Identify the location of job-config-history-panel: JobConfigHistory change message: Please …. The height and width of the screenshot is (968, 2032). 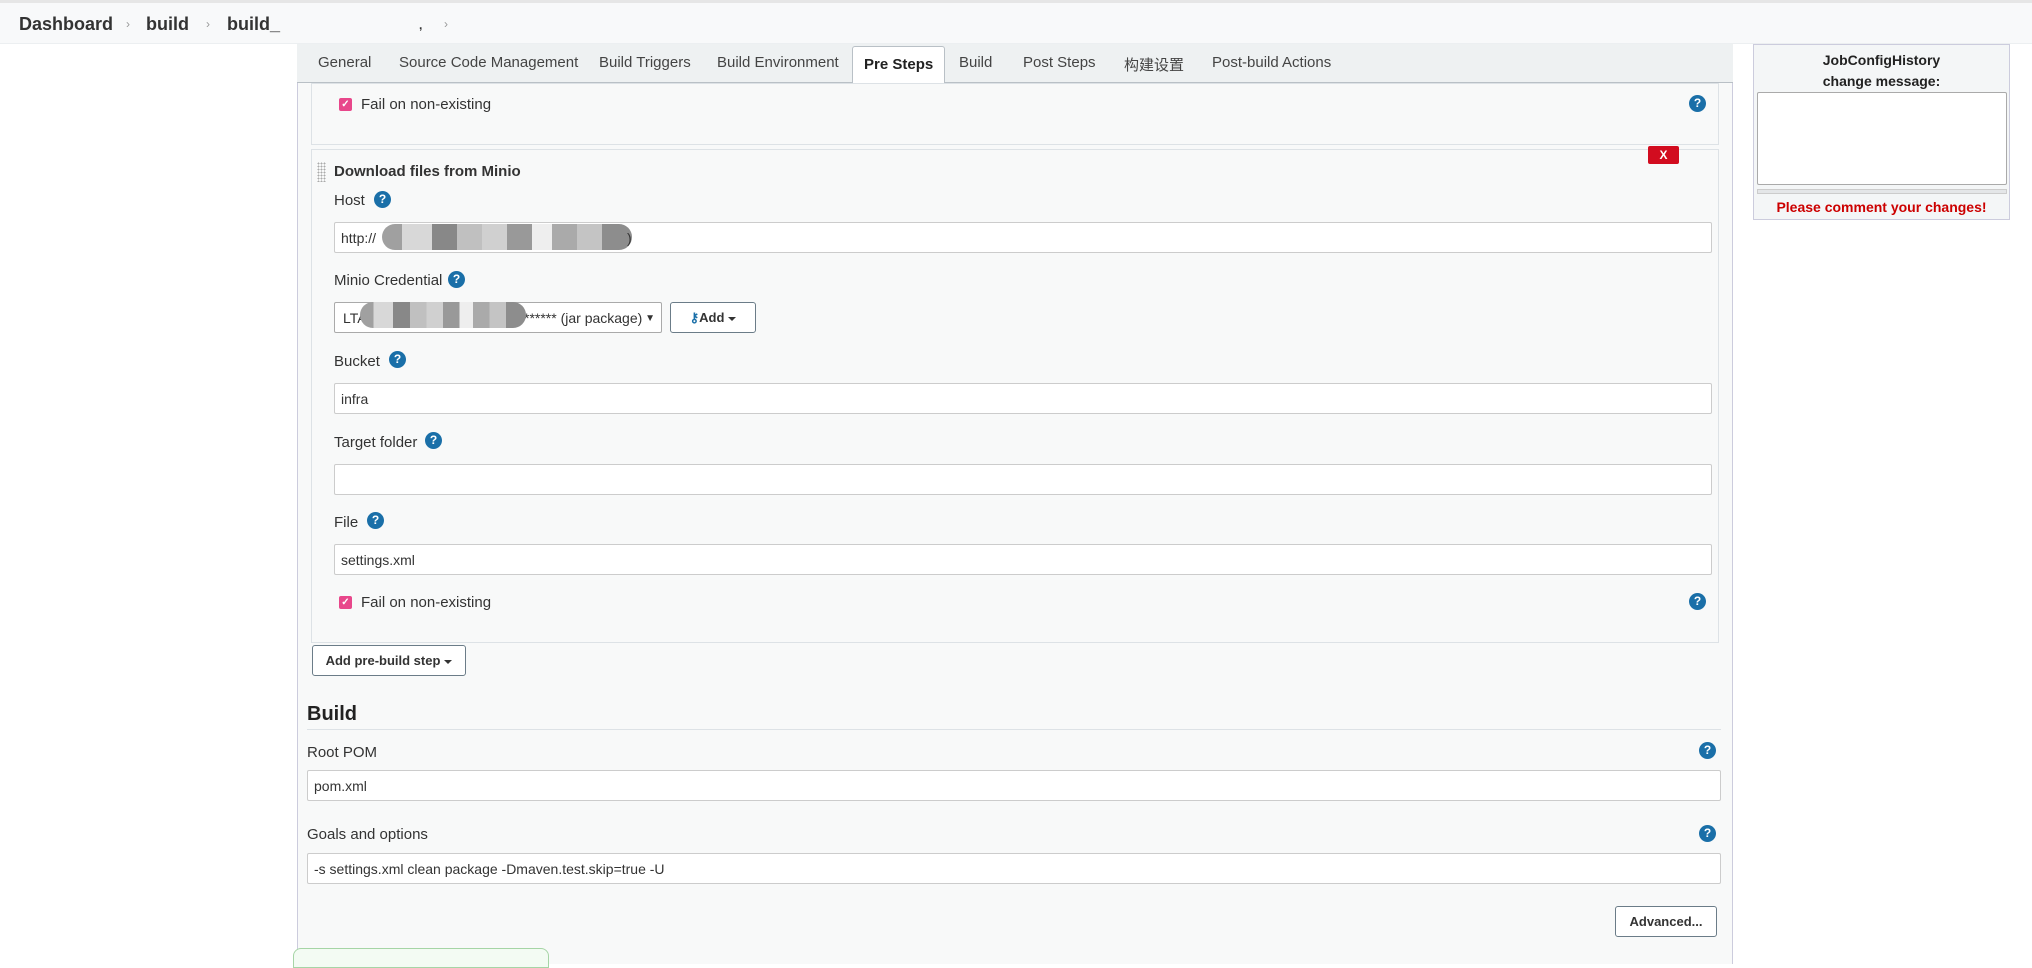
(1881, 132).